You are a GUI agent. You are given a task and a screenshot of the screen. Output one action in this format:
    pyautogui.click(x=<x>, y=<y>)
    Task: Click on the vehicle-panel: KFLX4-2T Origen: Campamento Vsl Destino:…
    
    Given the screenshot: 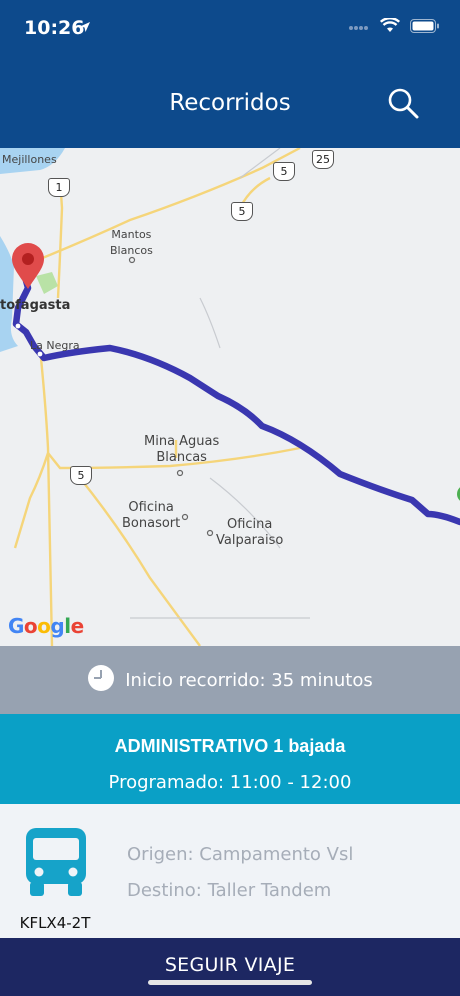 What is the action you would take?
    pyautogui.click(x=230, y=871)
    